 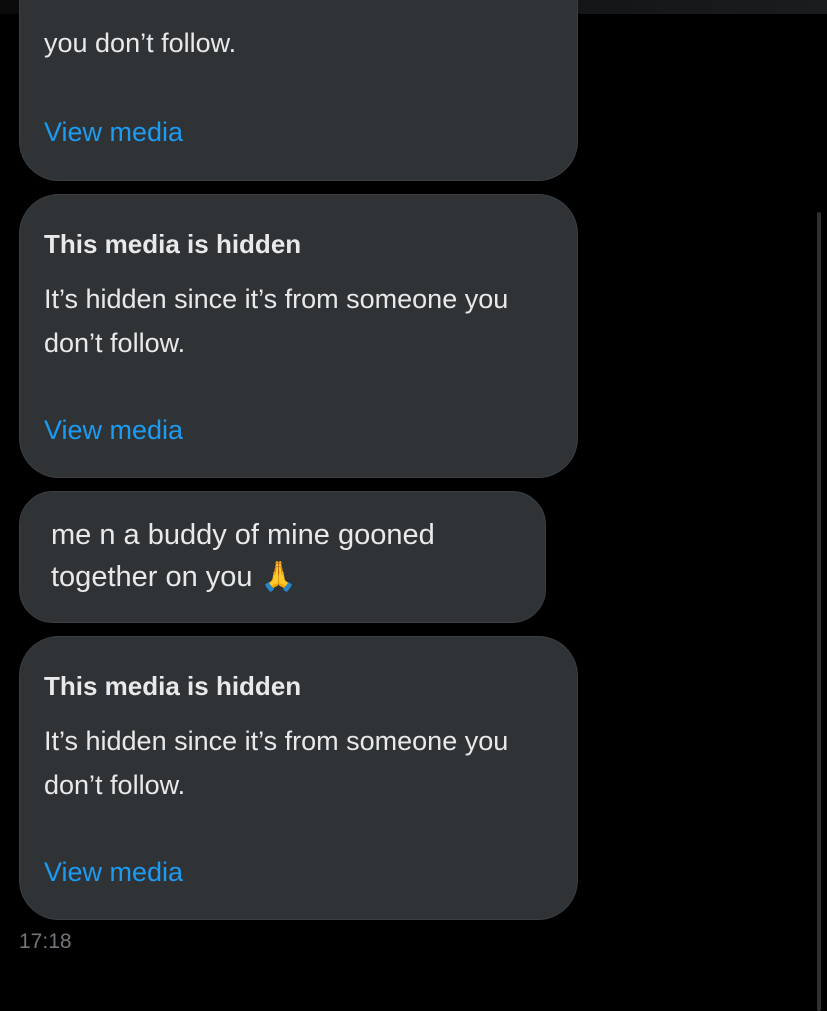 I want to click on scrollbar, so click(x=819, y=611).